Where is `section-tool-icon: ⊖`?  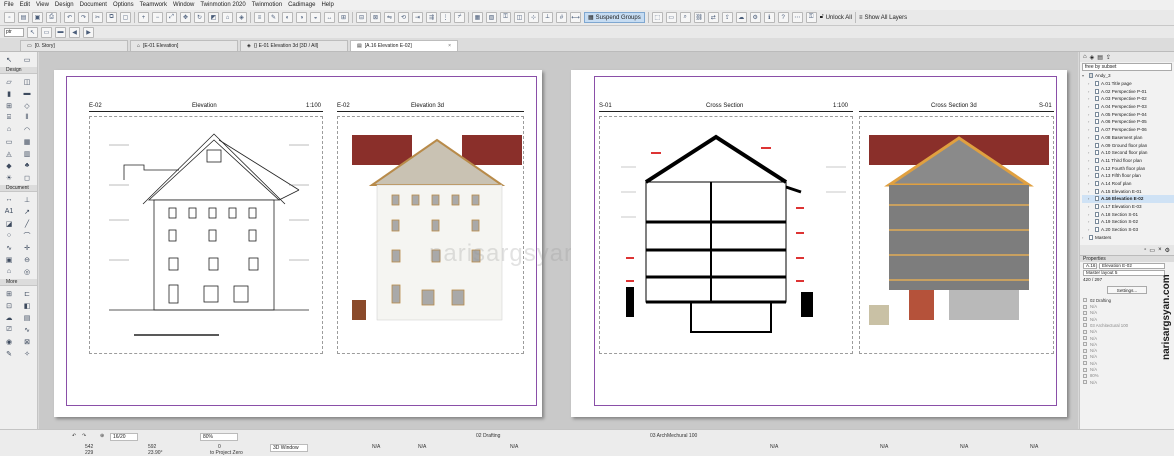
section-tool-icon: ⊖ is located at coordinates (27, 259).